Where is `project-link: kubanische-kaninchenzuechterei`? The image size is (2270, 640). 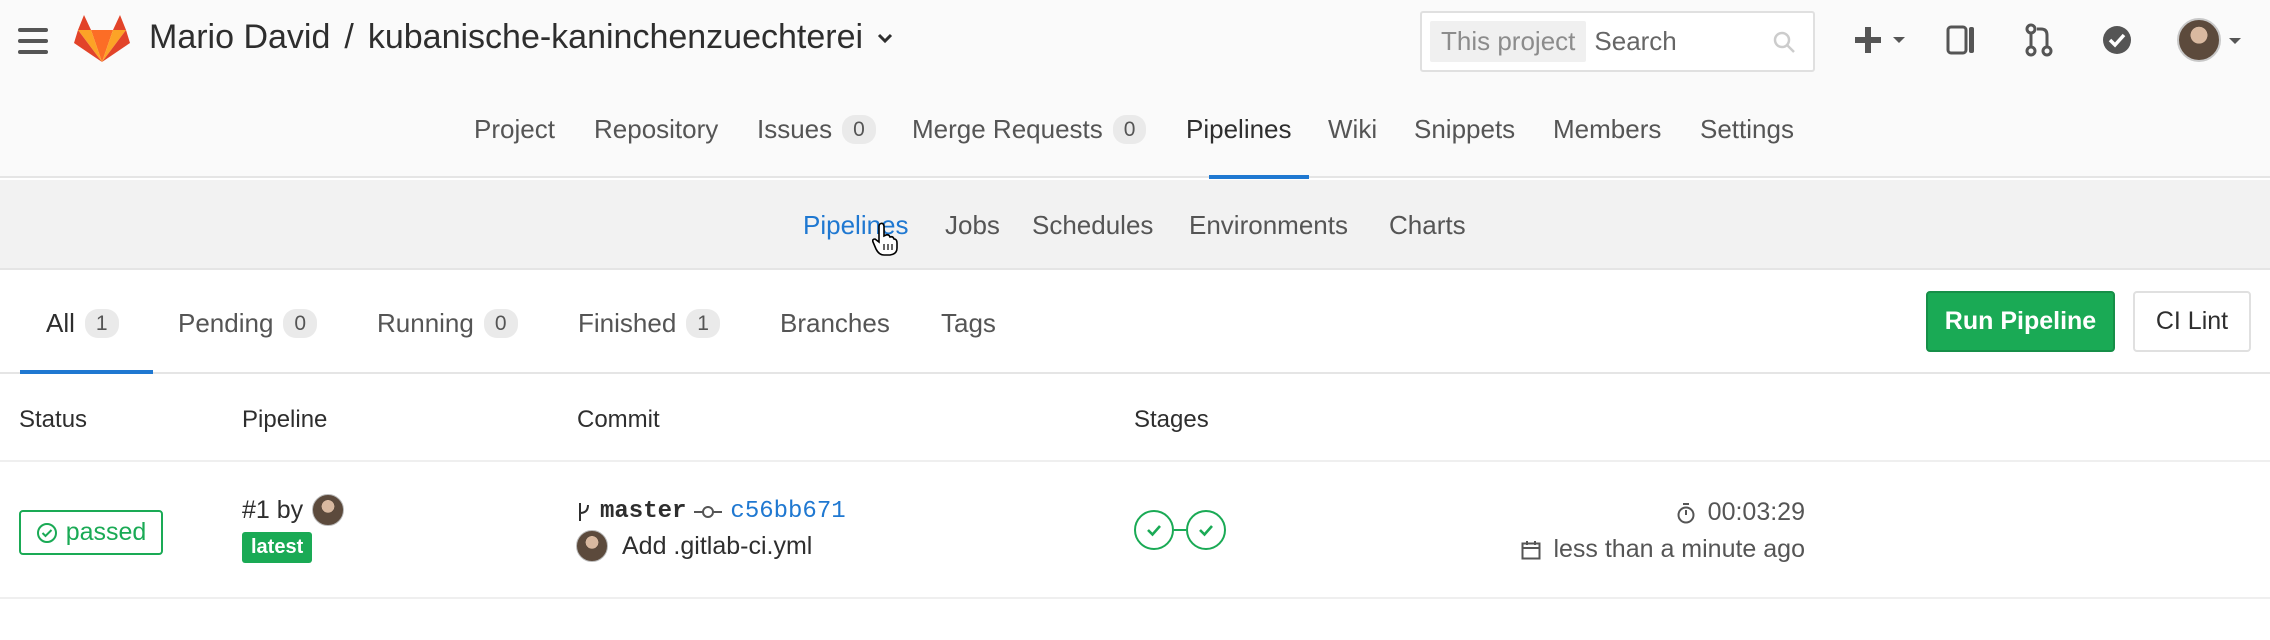
project-link: kubanische-kaninchenzuechterei is located at coordinates (615, 37).